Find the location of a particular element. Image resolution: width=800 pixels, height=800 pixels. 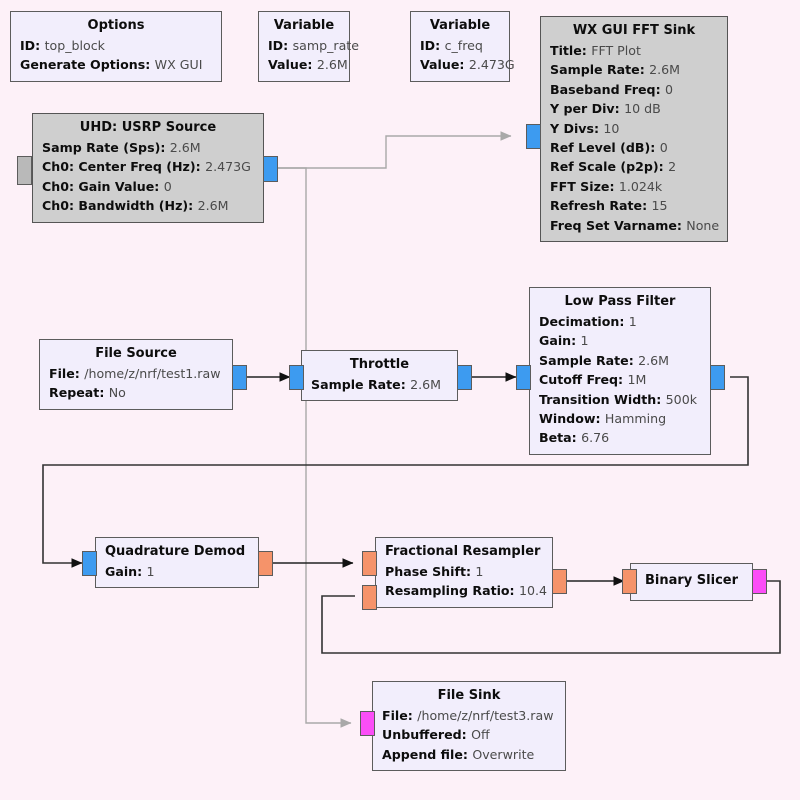

block-param-row: Freq Set Varname: None is located at coordinates (635, 225).